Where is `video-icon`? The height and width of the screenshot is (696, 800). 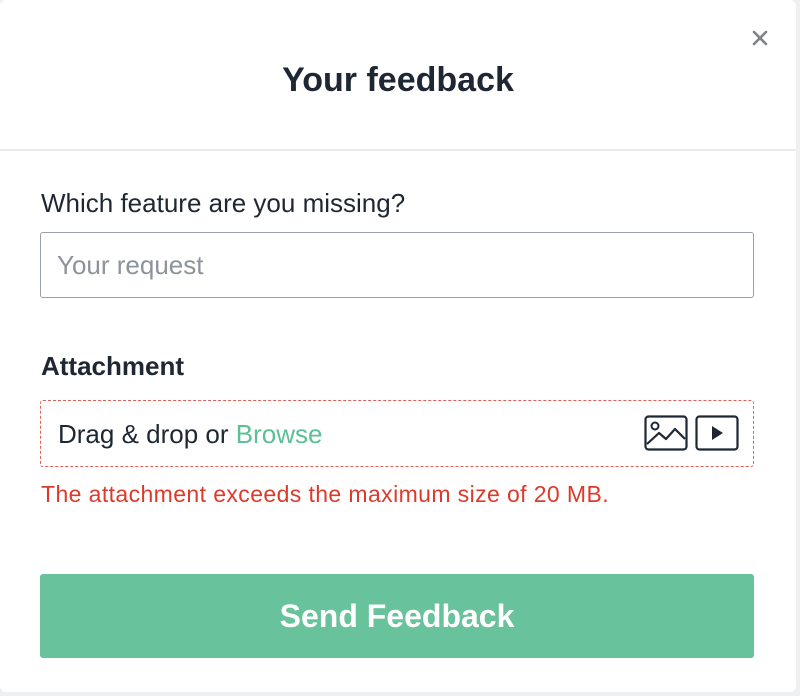 video-icon is located at coordinates (717, 433).